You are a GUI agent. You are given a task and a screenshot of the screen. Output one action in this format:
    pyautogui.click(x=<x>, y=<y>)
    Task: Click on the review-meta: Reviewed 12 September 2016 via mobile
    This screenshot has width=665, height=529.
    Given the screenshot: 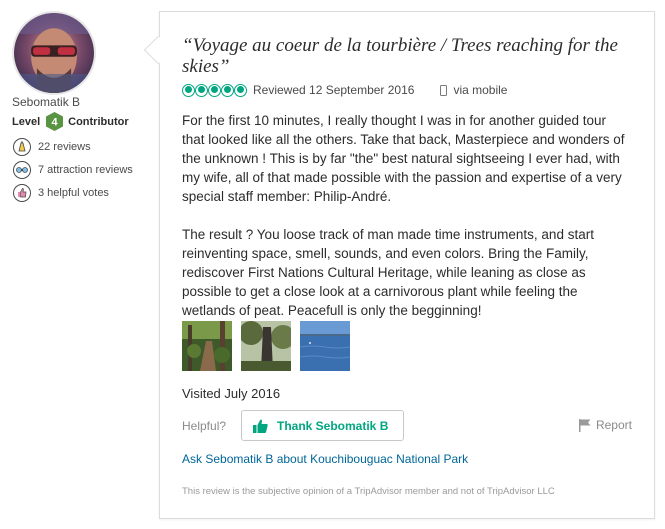 What is the action you would take?
    pyautogui.click(x=344, y=90)
    